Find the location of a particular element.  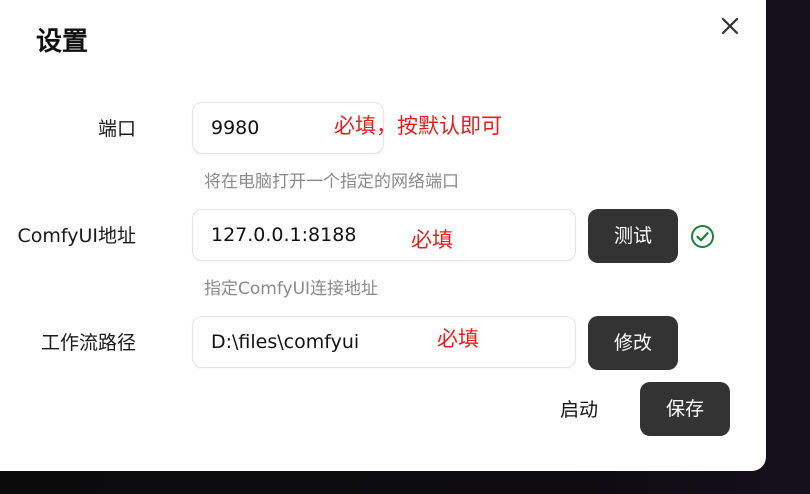

workflow-path-field: D:\files\comfyui is located at coordinates (384, 342).